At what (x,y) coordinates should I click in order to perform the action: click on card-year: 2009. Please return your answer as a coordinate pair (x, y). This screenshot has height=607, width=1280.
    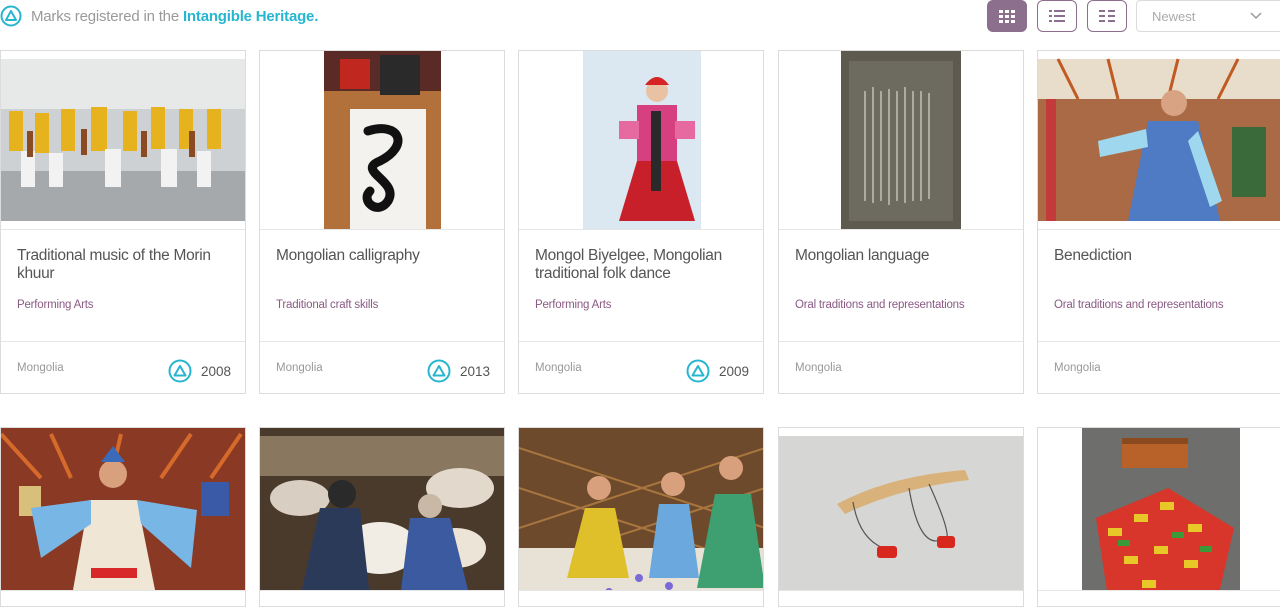
    Looking at the image, I should click on (717, 371).